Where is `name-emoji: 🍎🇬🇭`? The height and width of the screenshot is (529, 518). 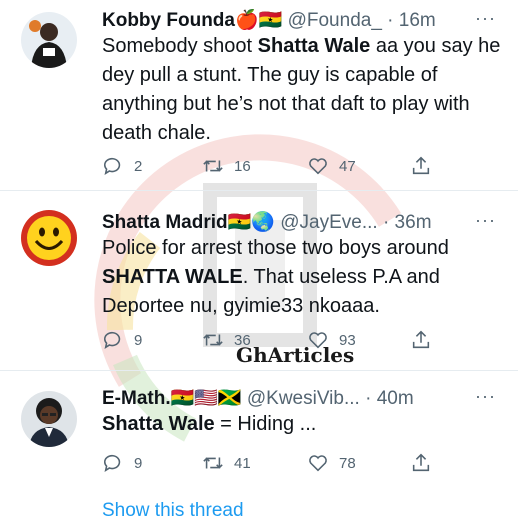 name-emoji: 🍎🇬🇭 is located at coordinates (258, 20).